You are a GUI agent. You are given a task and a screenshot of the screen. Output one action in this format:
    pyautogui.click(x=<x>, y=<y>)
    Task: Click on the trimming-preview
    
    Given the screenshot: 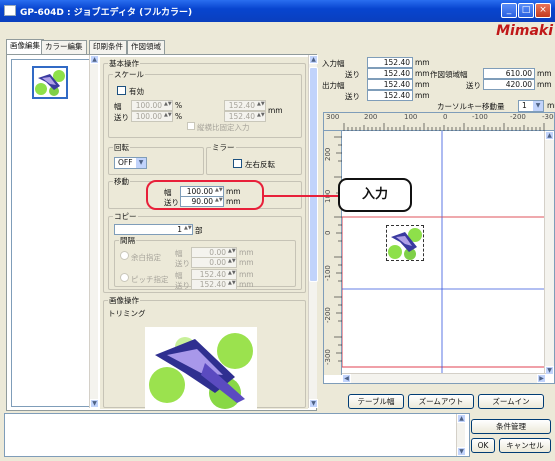 What is the action you would take?
    pyautogui.click(x=201, y=368)
    